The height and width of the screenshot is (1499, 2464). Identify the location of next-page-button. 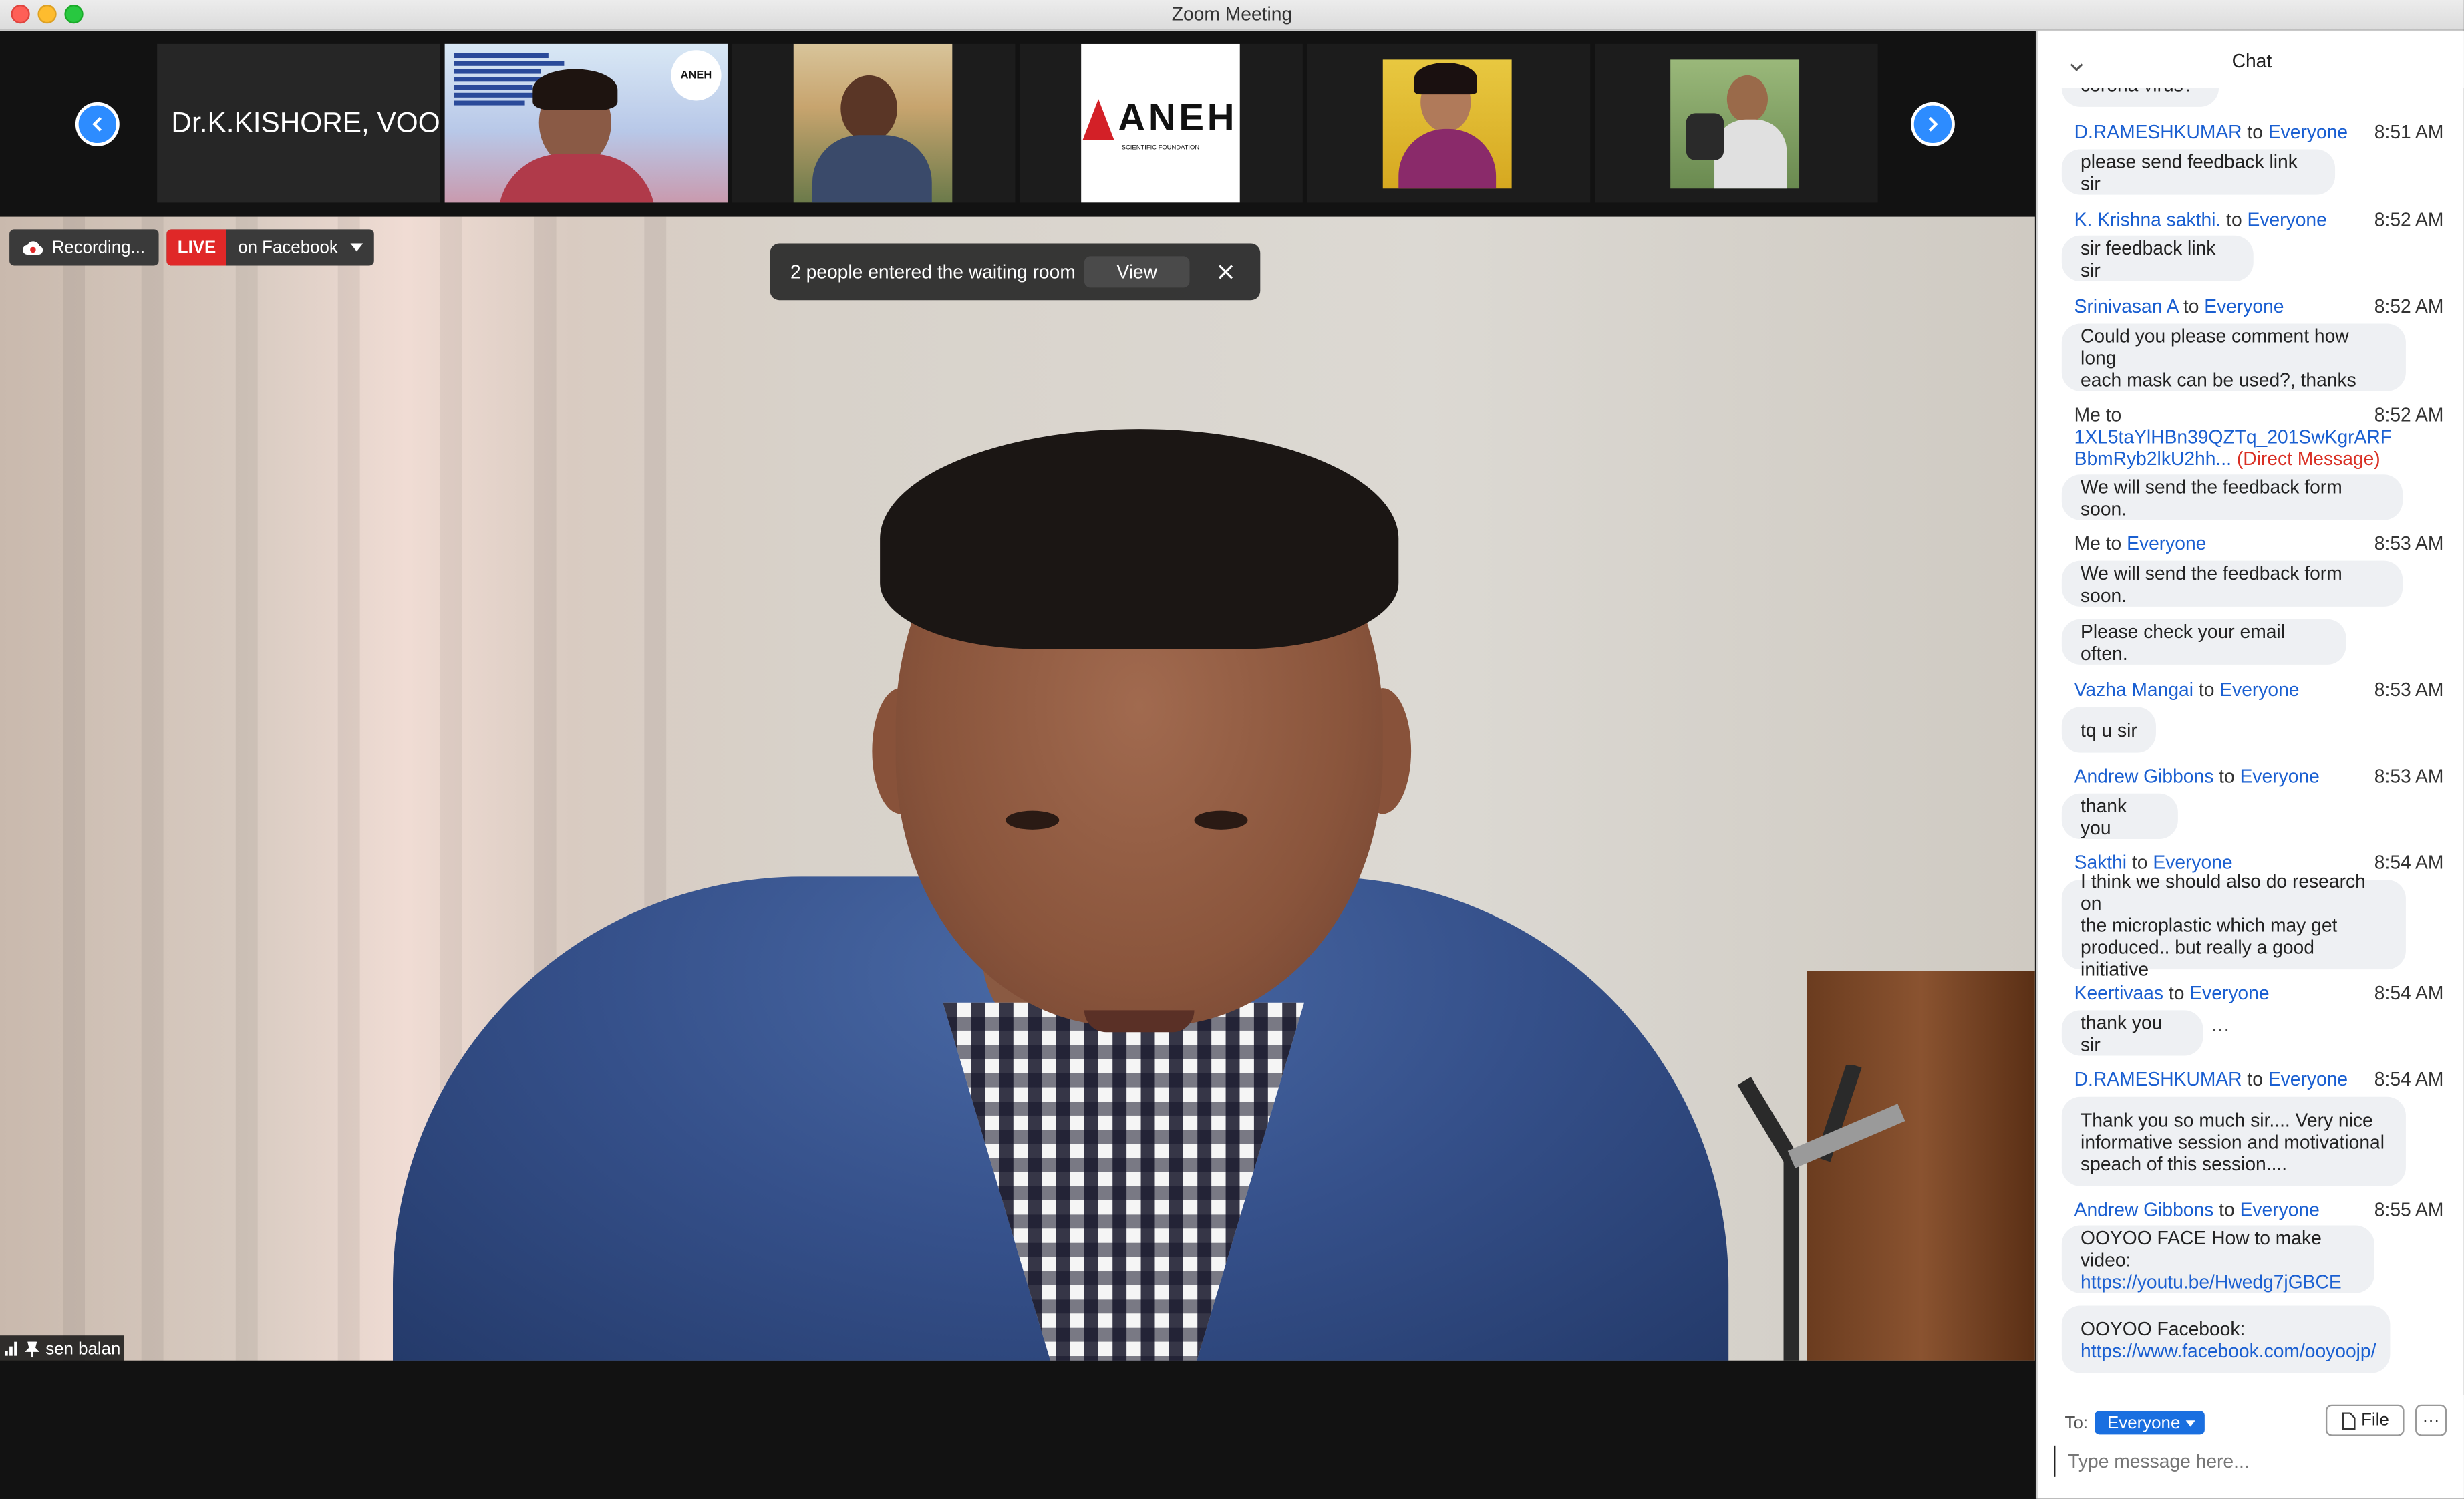
(1933, 124).